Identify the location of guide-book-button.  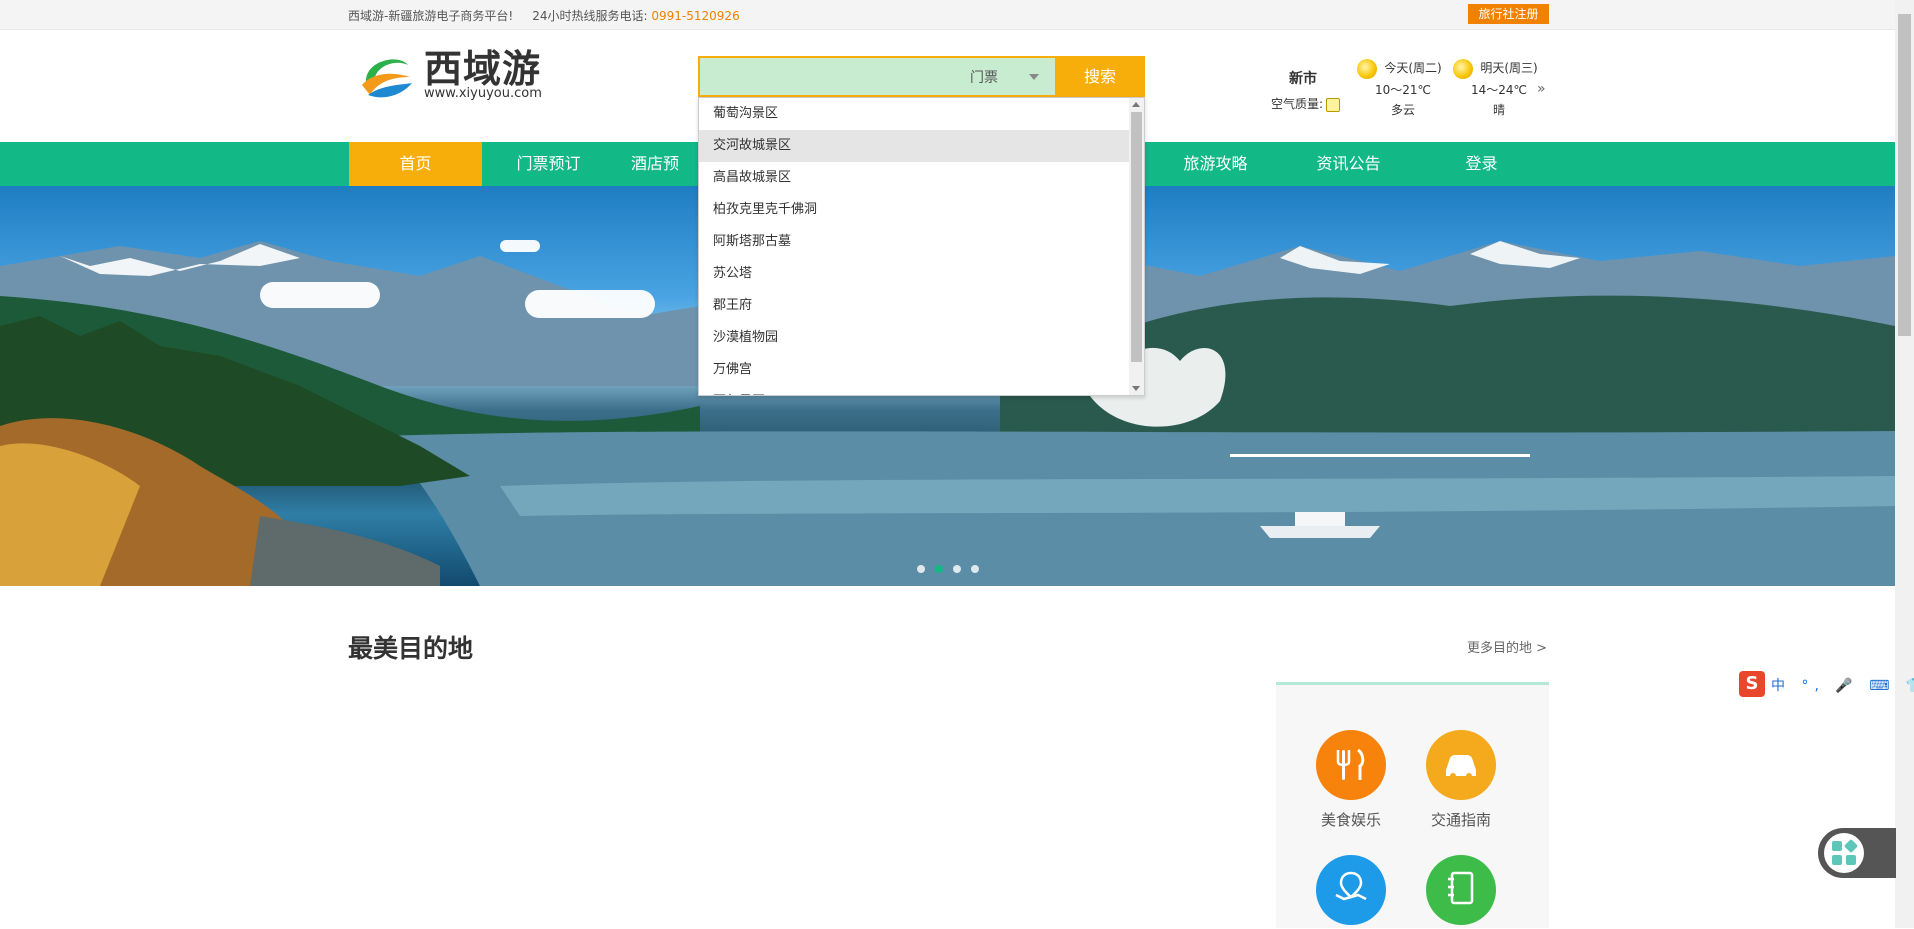
(1461, 890).